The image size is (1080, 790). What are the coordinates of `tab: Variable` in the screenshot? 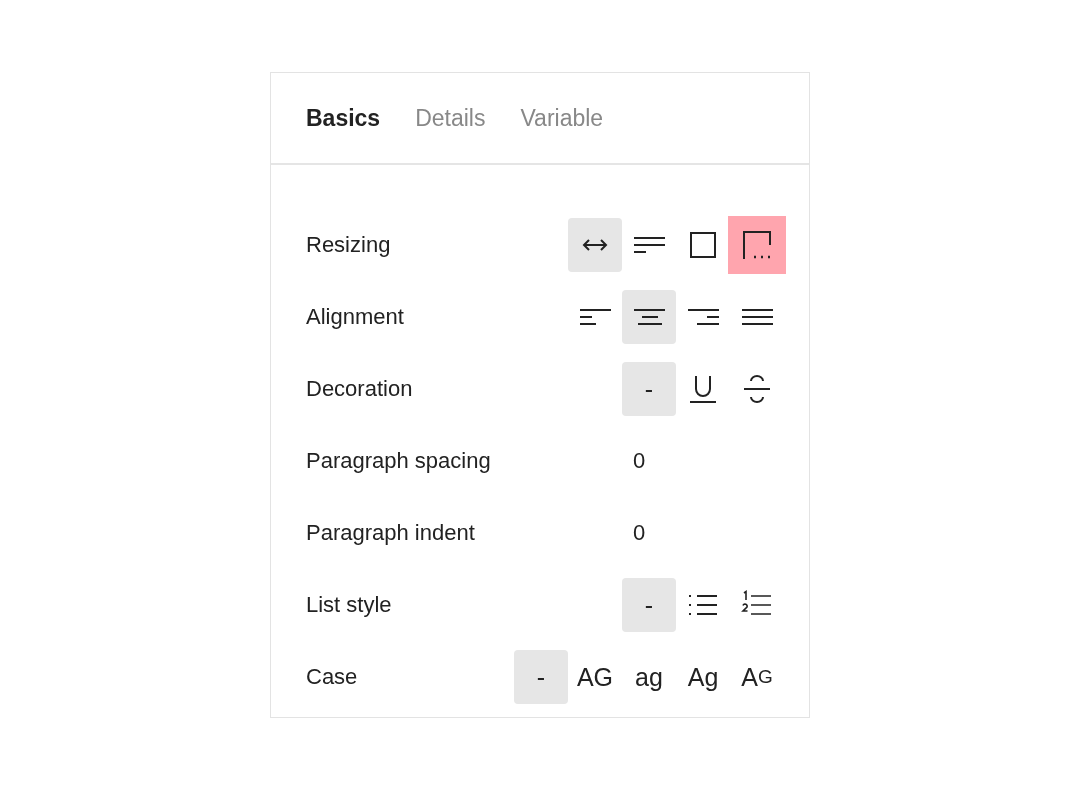 It's located at (562, 118).